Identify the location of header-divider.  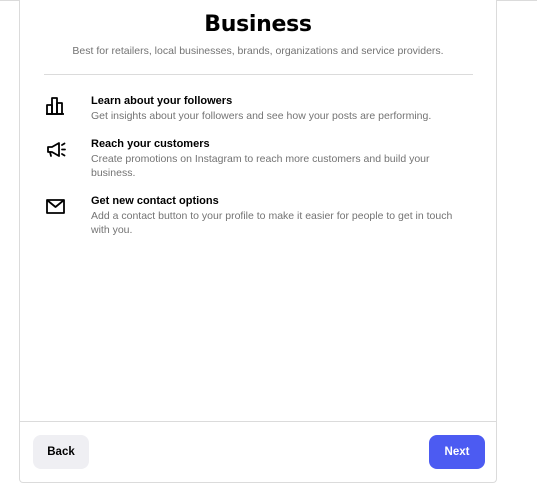
(258, 74).